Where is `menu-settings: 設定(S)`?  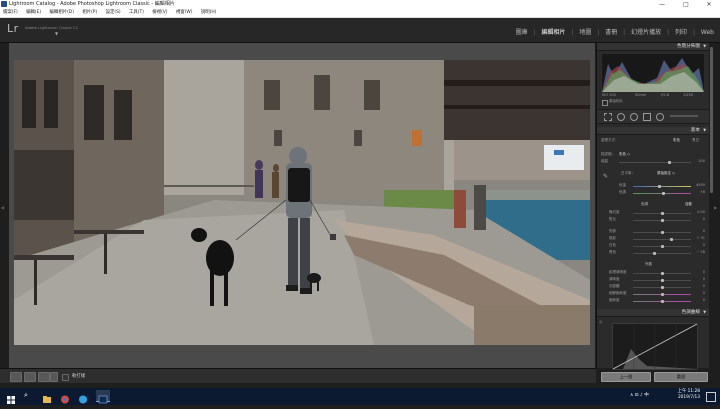
menu-settings: 設定(S) is located at coordinates (113, 13).